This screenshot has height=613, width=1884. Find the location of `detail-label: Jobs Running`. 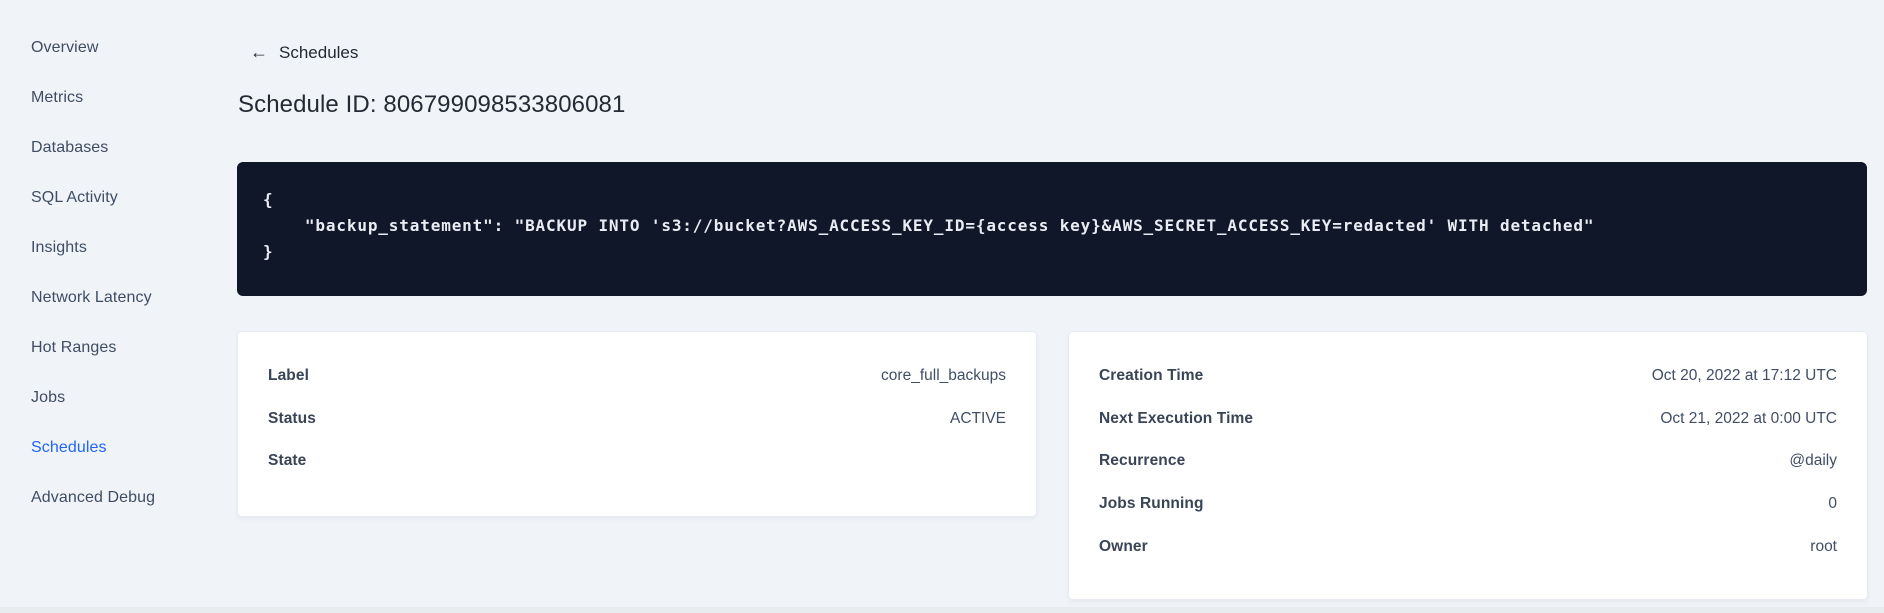

detail-label: Jobs Running is located at coordinates (1151, 504).